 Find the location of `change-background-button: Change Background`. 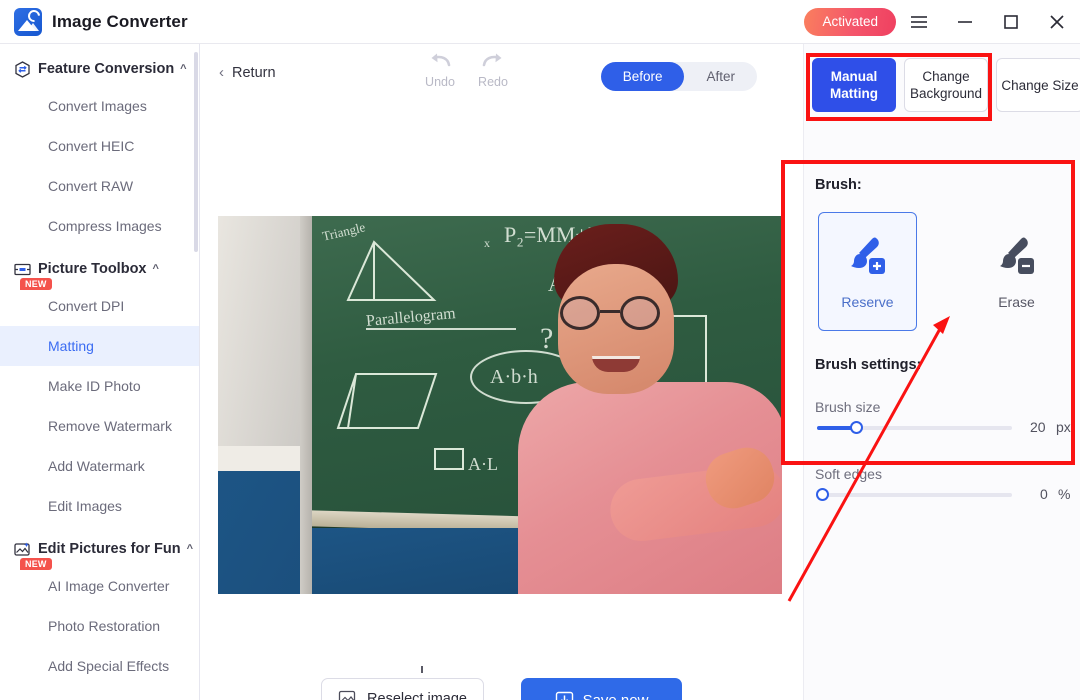

change-background-button: Change Background is located at coordinates (946, 85).